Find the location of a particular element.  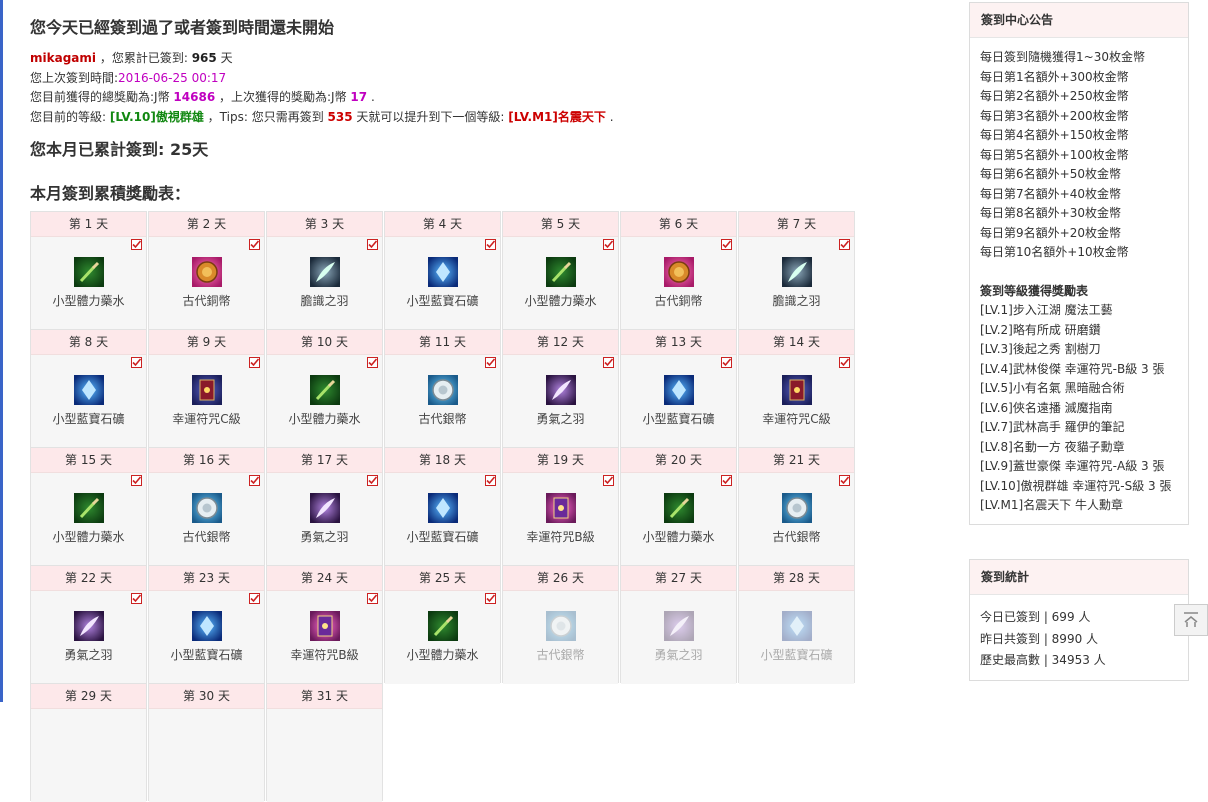

level-item: [LV.6]俠名遠播 滅魔指南 is located at coordinates (1046, 407).